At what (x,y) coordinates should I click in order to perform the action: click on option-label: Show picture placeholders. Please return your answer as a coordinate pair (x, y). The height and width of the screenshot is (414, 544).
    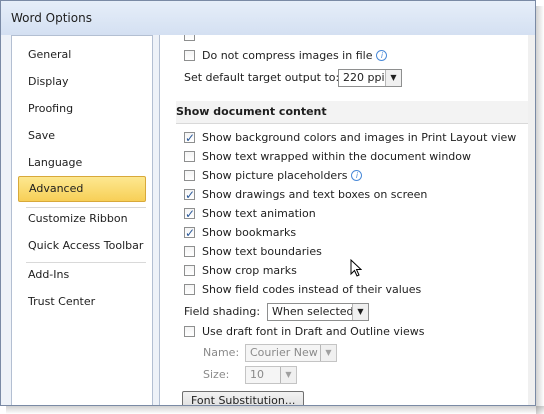
    Looking at the image, I should click on (275, 175).